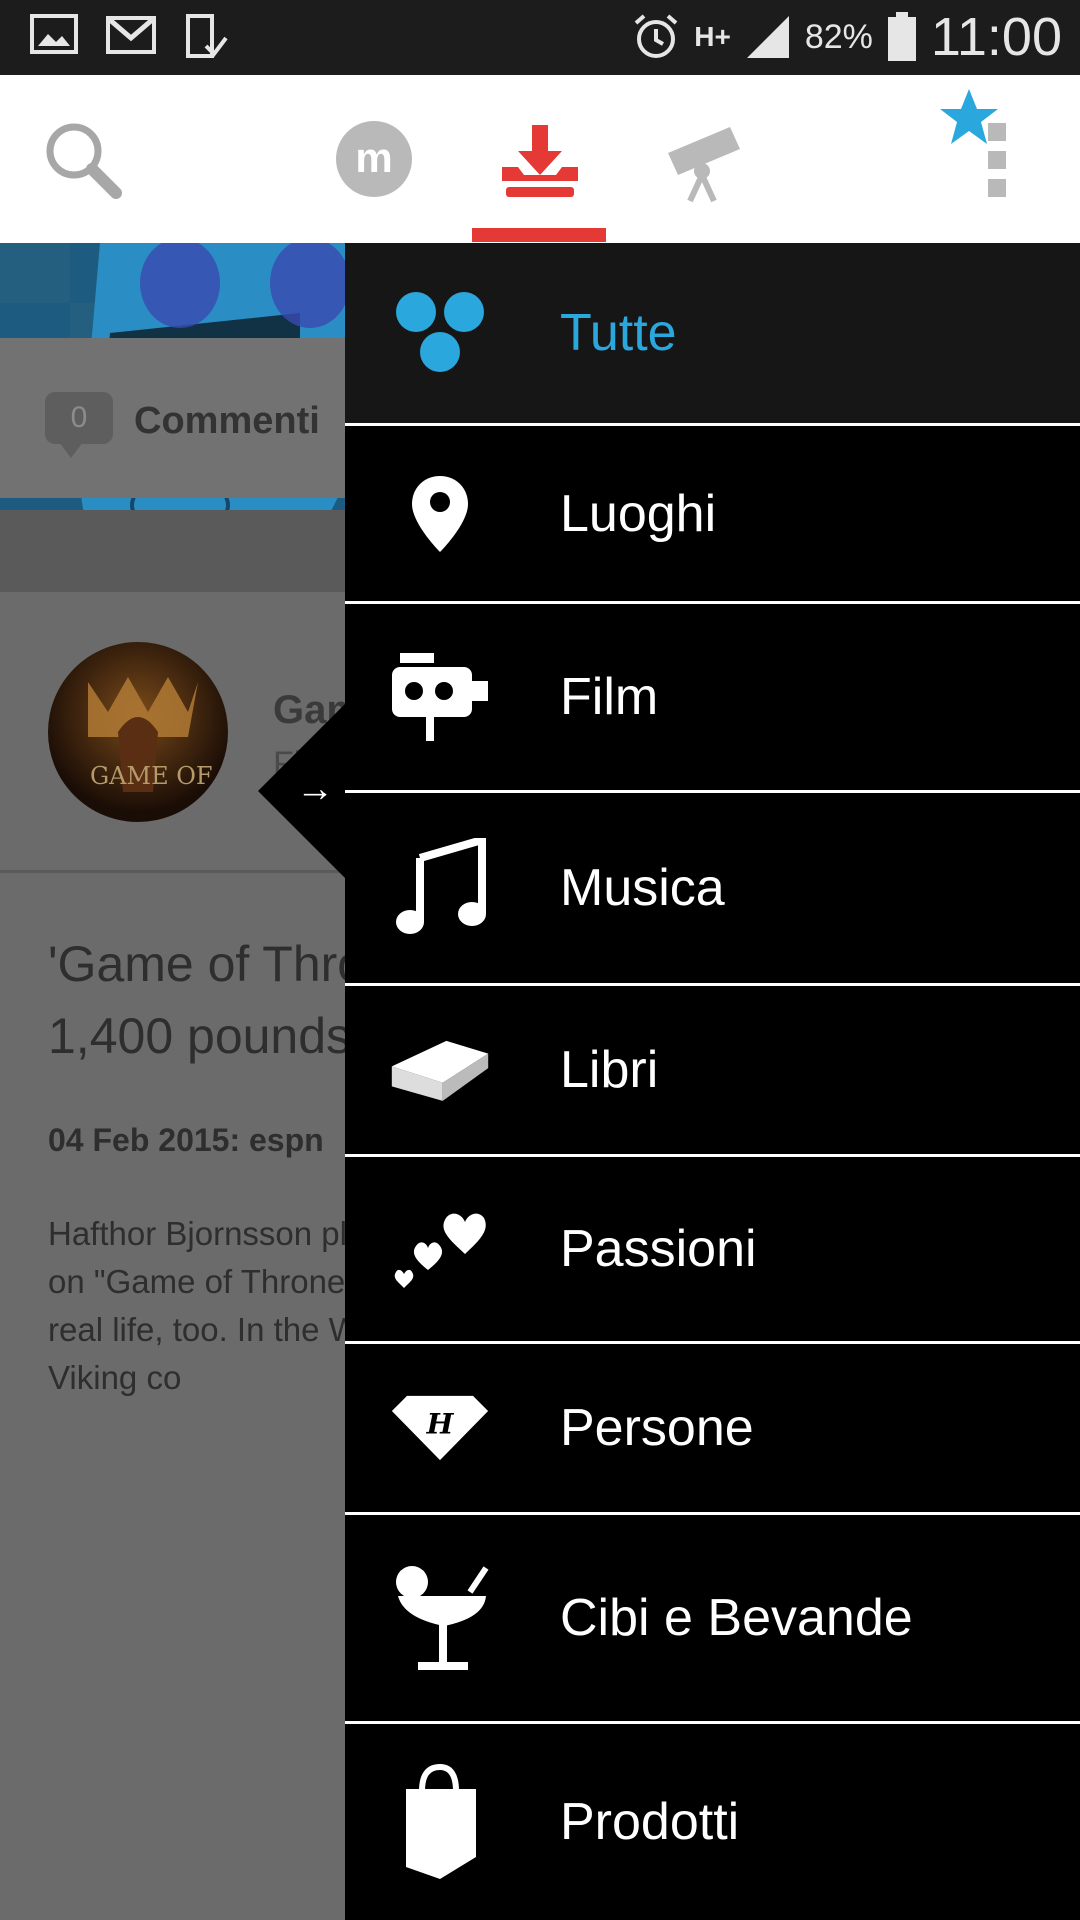 The width and height of the screenshot is (1080, 1920). Describe the element at coordinates (642, 888) in the screenshot. I see `menu-label: Musica` at that location.